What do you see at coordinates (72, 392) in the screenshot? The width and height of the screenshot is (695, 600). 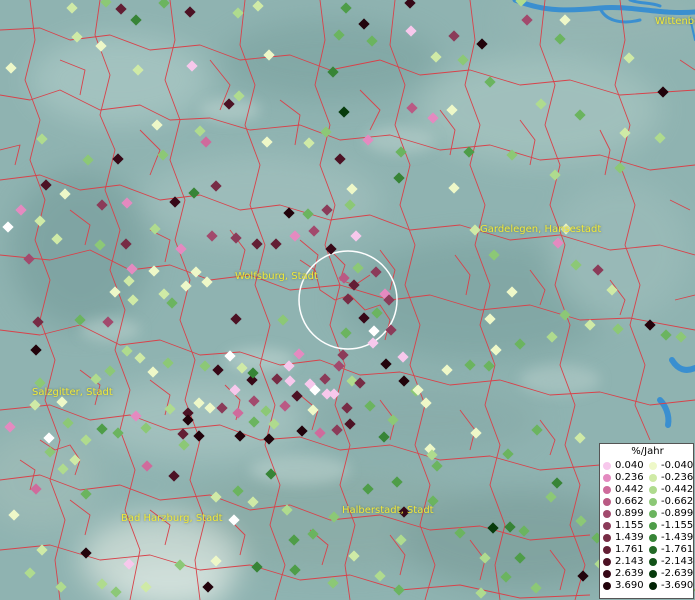 I see `place-label-salzgitter: Salzgitter, Stadt` at bounding box center [72, 392].